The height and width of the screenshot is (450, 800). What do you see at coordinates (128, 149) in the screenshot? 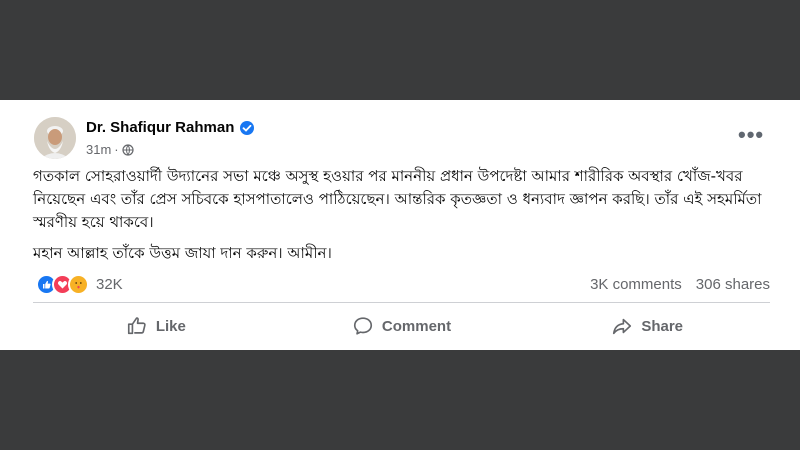
I see `globe-icon` at bounding box center [128, 149].